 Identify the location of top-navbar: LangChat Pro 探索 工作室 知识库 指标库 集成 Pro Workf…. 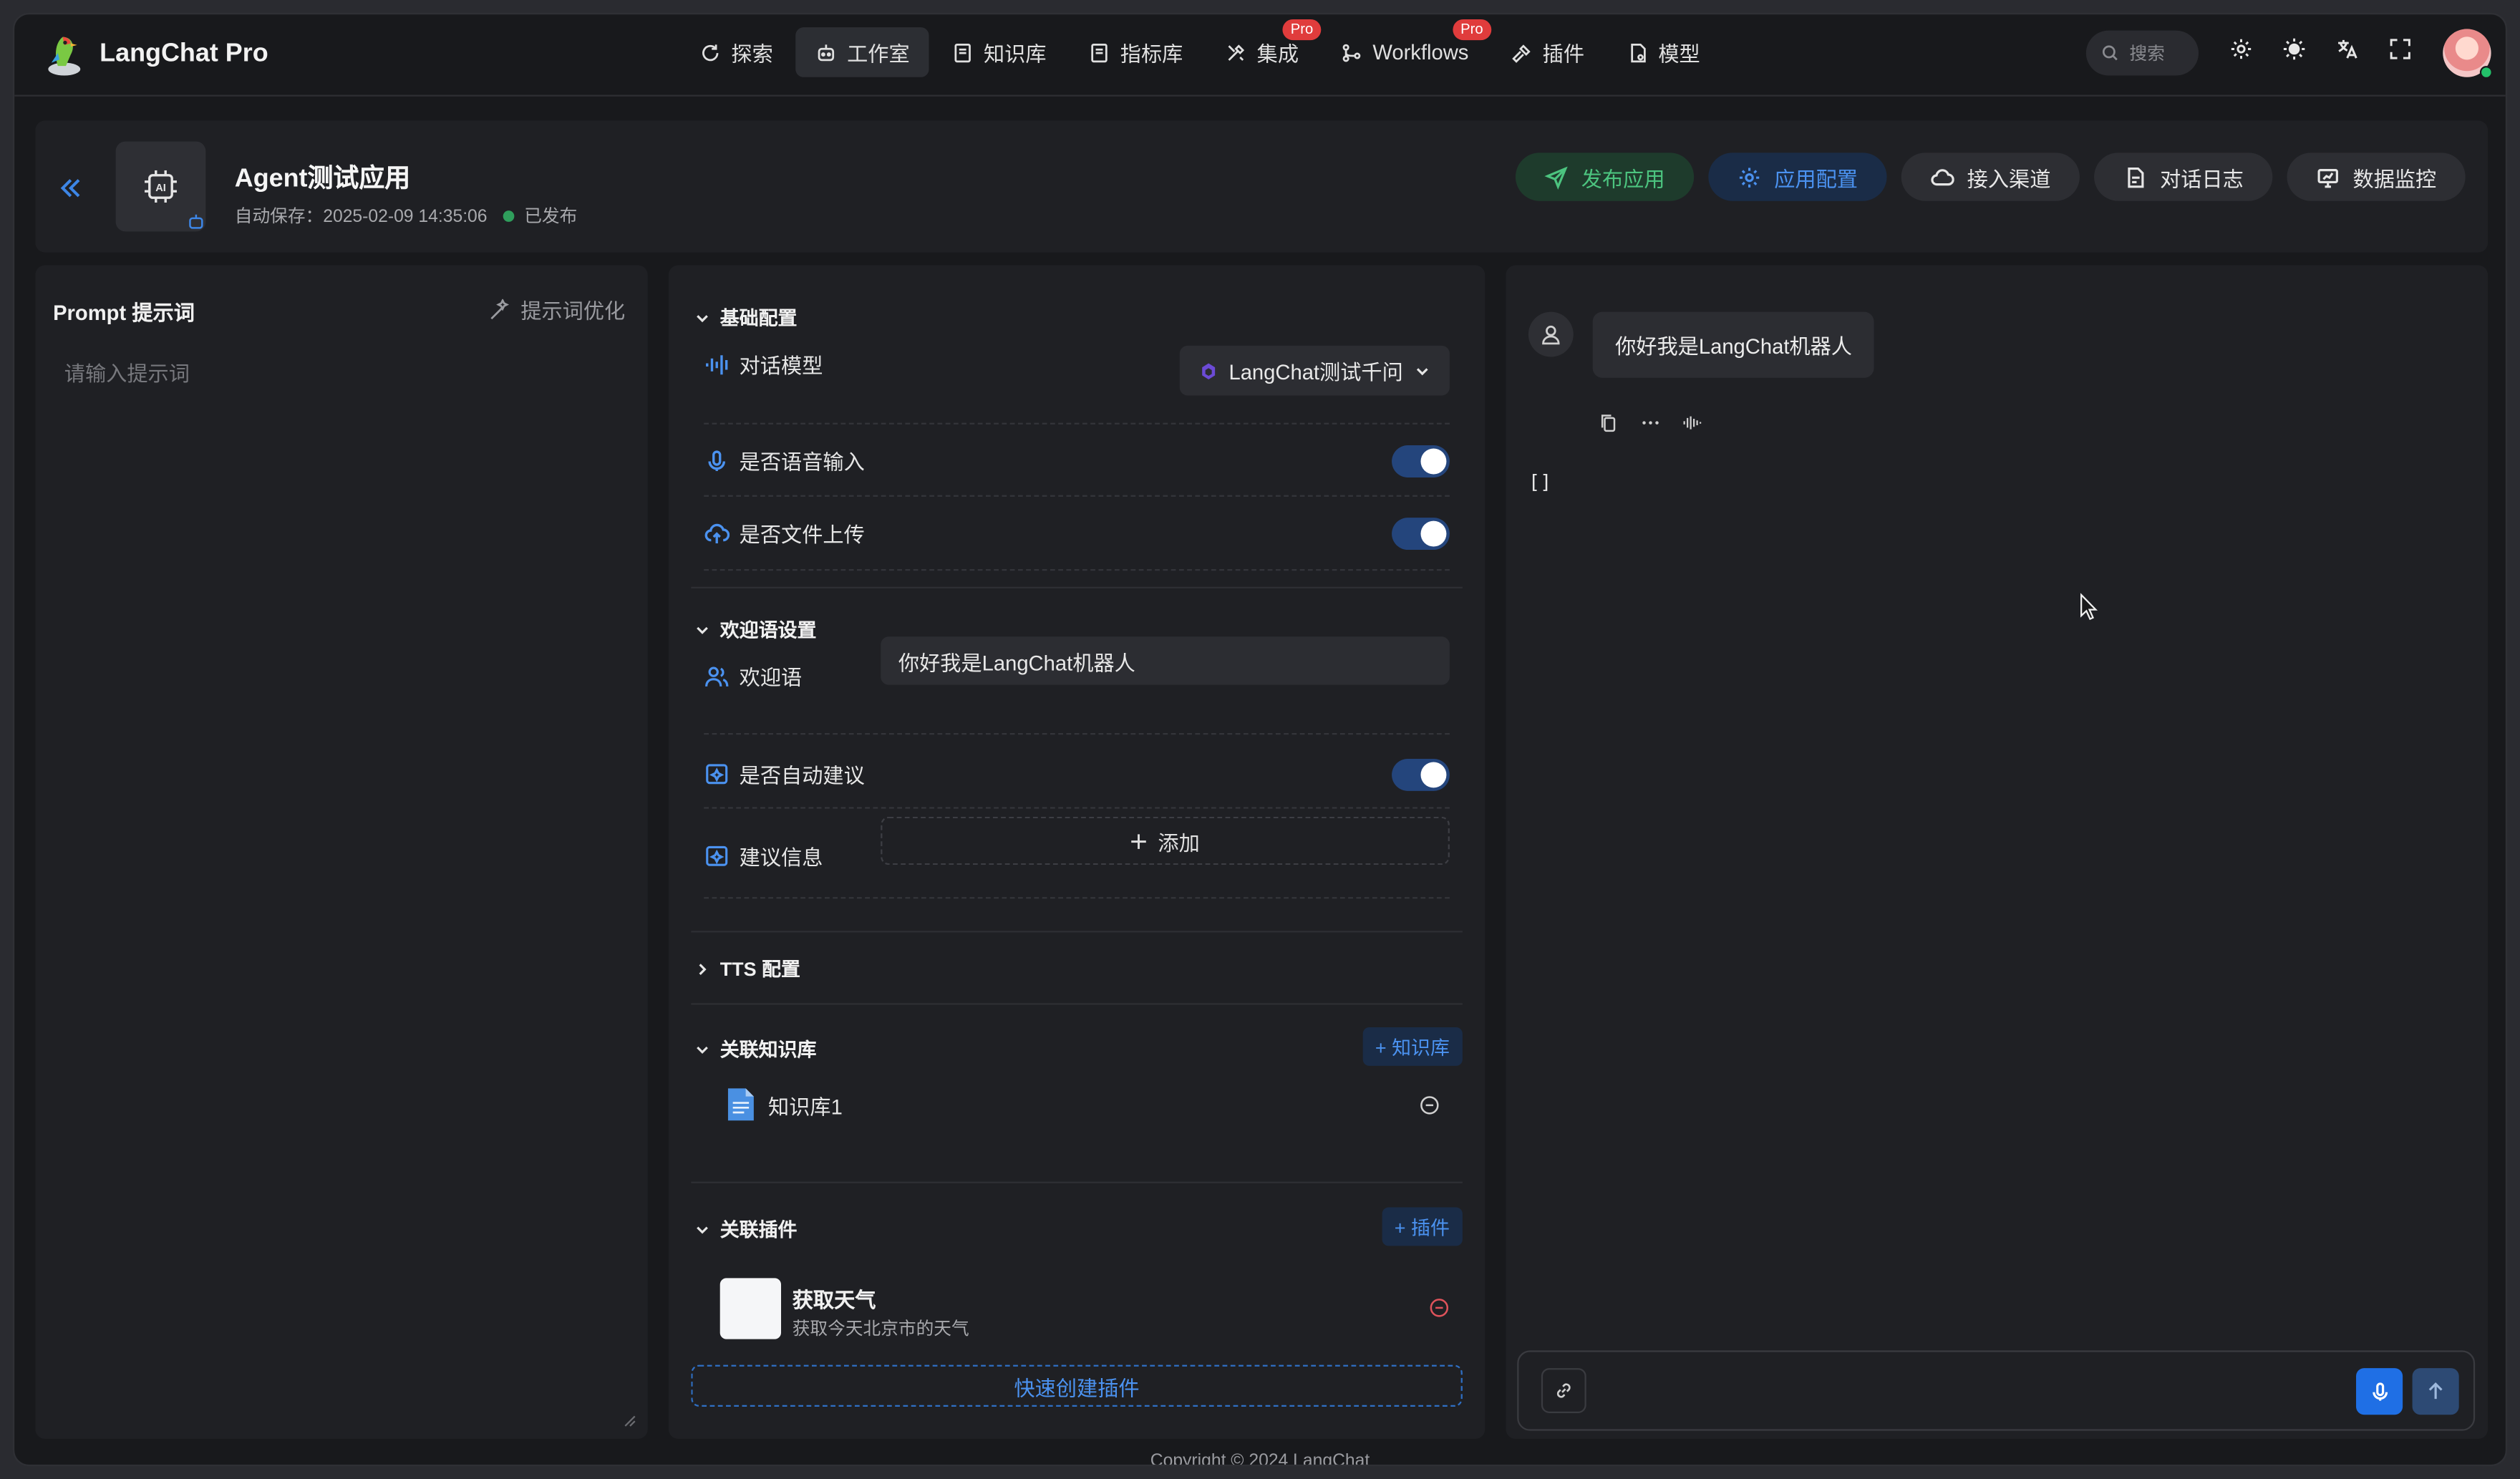
(1260, 55).